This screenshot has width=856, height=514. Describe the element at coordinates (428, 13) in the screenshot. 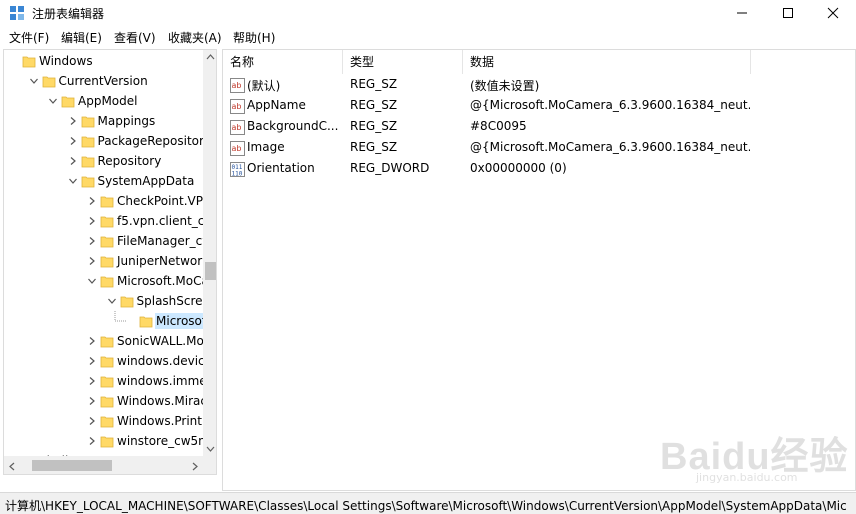

I see `title-bar: 注册表编辑器` at that location.